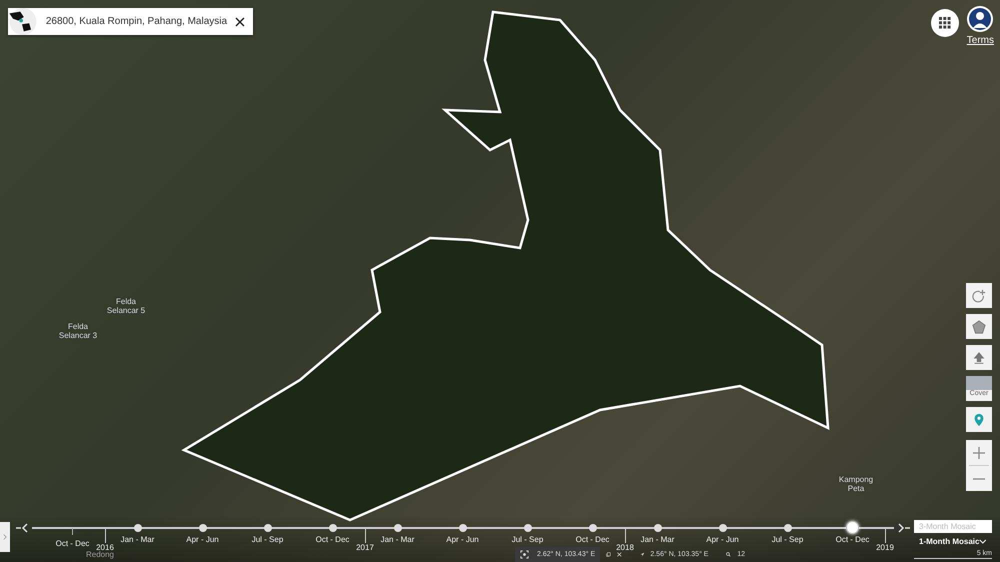 This screenshot has width=1000, height=562. I want to click on year-label: 2018, so click(625, 547).